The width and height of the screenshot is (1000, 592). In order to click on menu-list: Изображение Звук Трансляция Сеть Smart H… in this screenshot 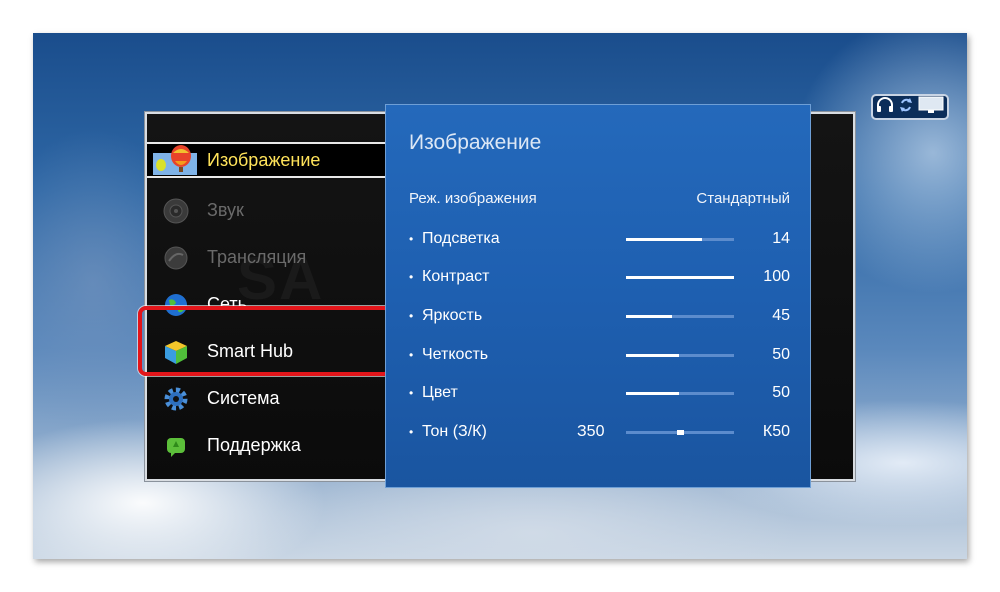, I will do `click(267, 302)`.